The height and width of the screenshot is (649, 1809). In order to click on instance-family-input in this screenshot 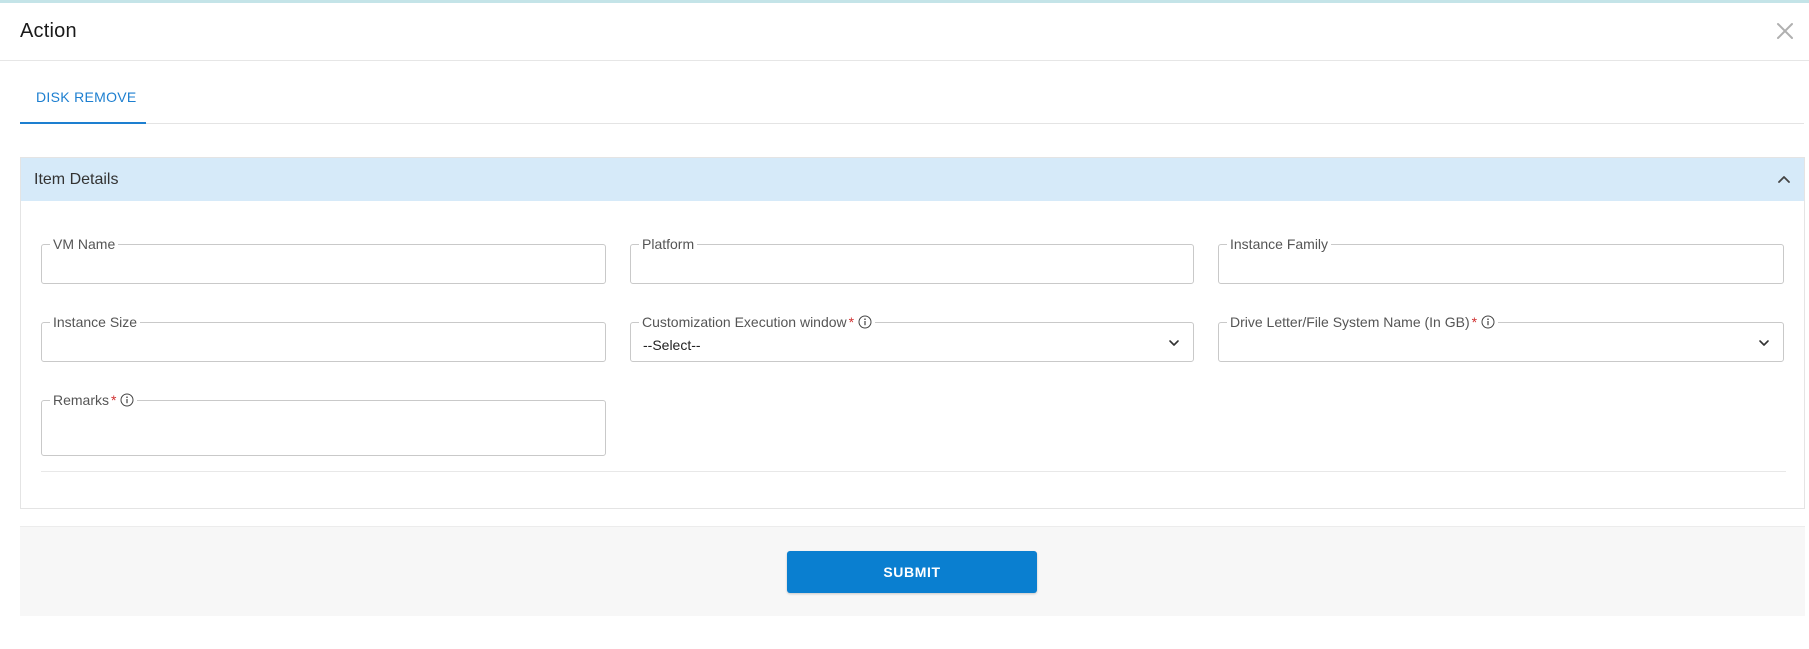, I will do `click(1501, 264)`.